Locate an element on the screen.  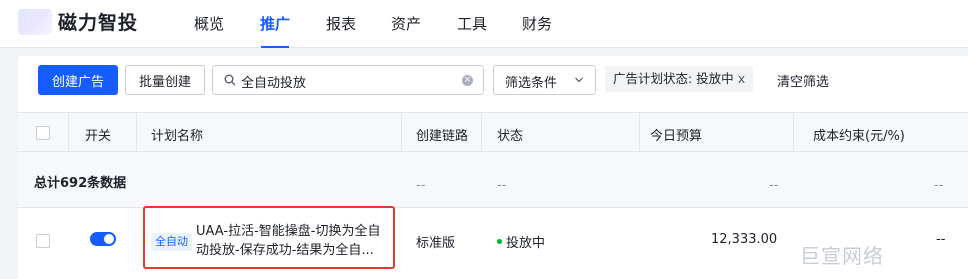
search-icon is located at coordinates (230, 80).